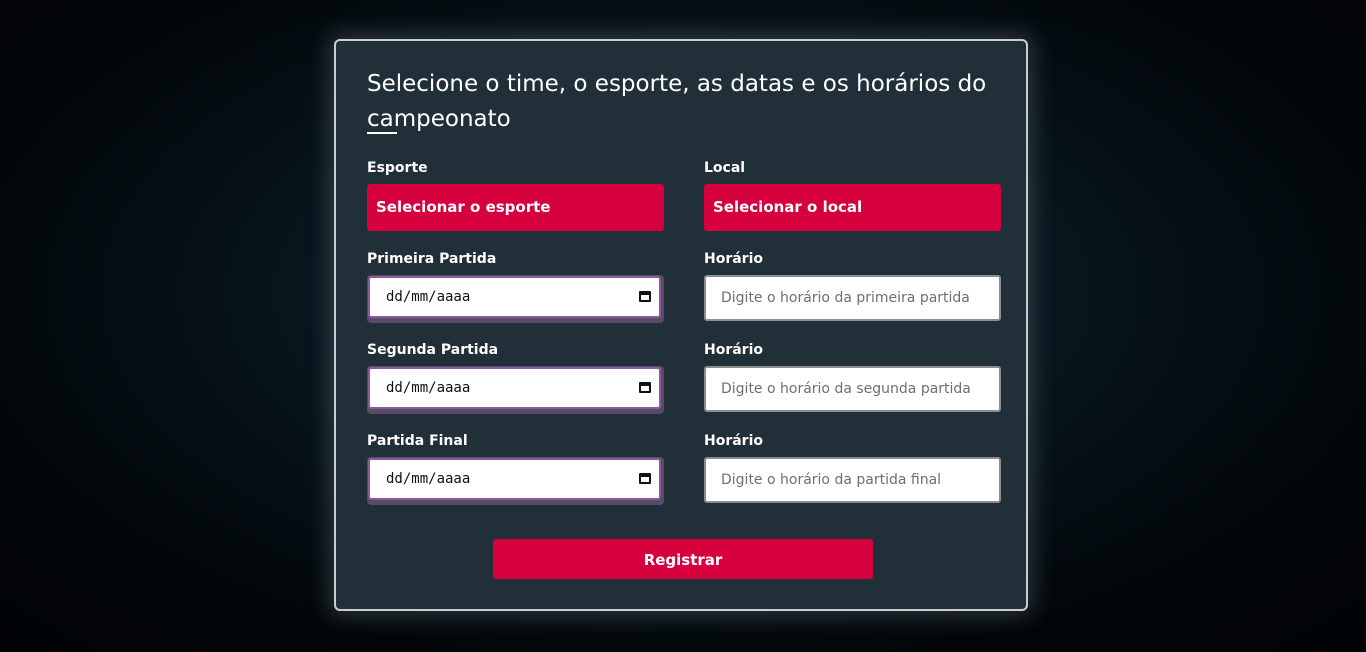  Describe the element at coordinates (515, 207) in the screenshot. I see `select-esporte-button: Selecionar o esporte` at that location.